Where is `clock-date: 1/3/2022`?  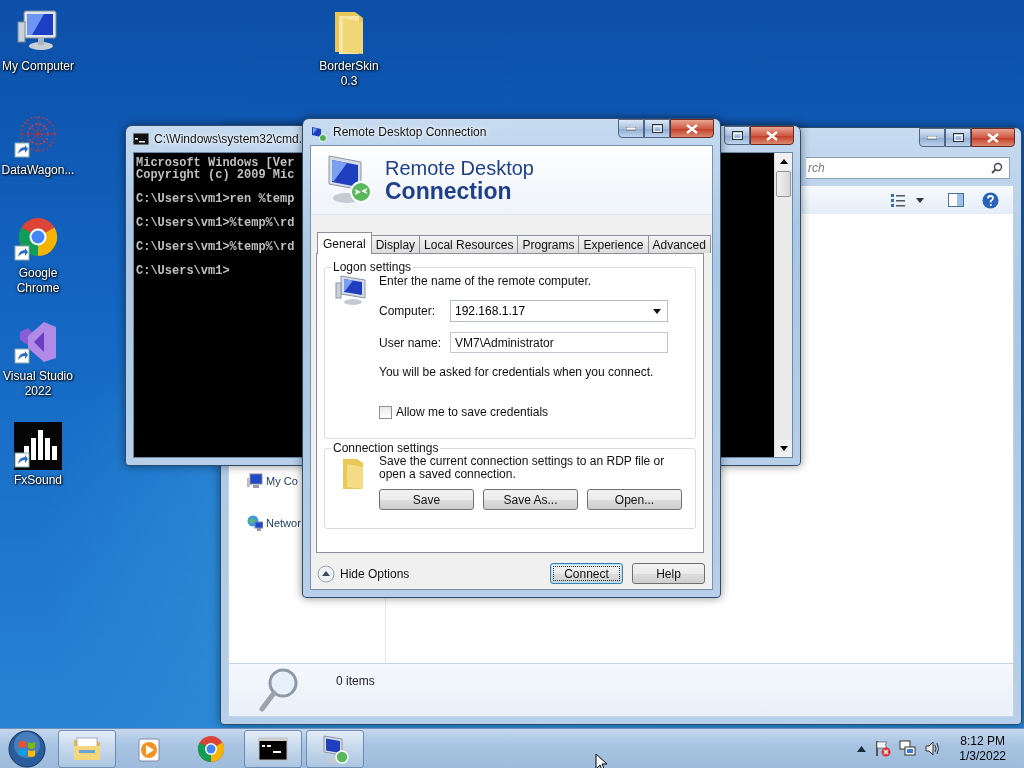 clock-date: 1/3/2022 is located at coordinates (982, 756).